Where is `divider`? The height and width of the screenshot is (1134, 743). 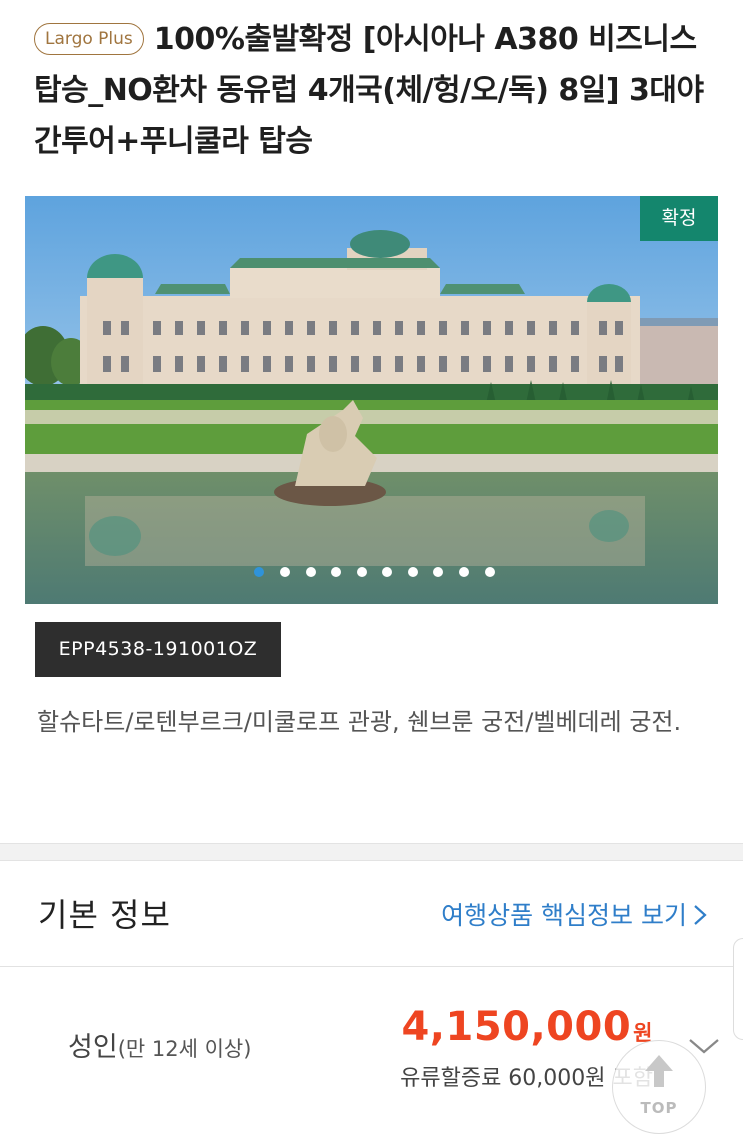 divider is located at coordinates (371, 966).